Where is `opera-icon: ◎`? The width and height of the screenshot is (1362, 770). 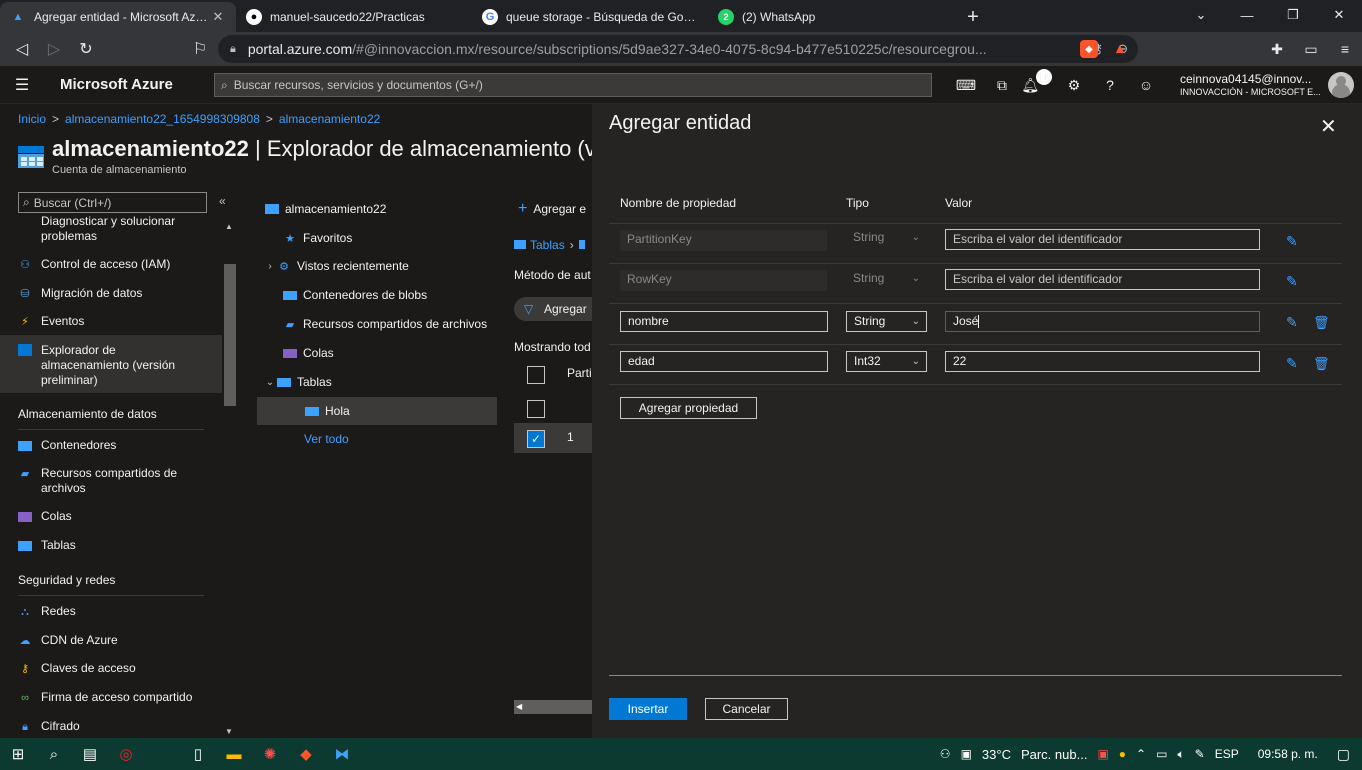 opera-icon: ◎ is located at coordinates (126, 754).